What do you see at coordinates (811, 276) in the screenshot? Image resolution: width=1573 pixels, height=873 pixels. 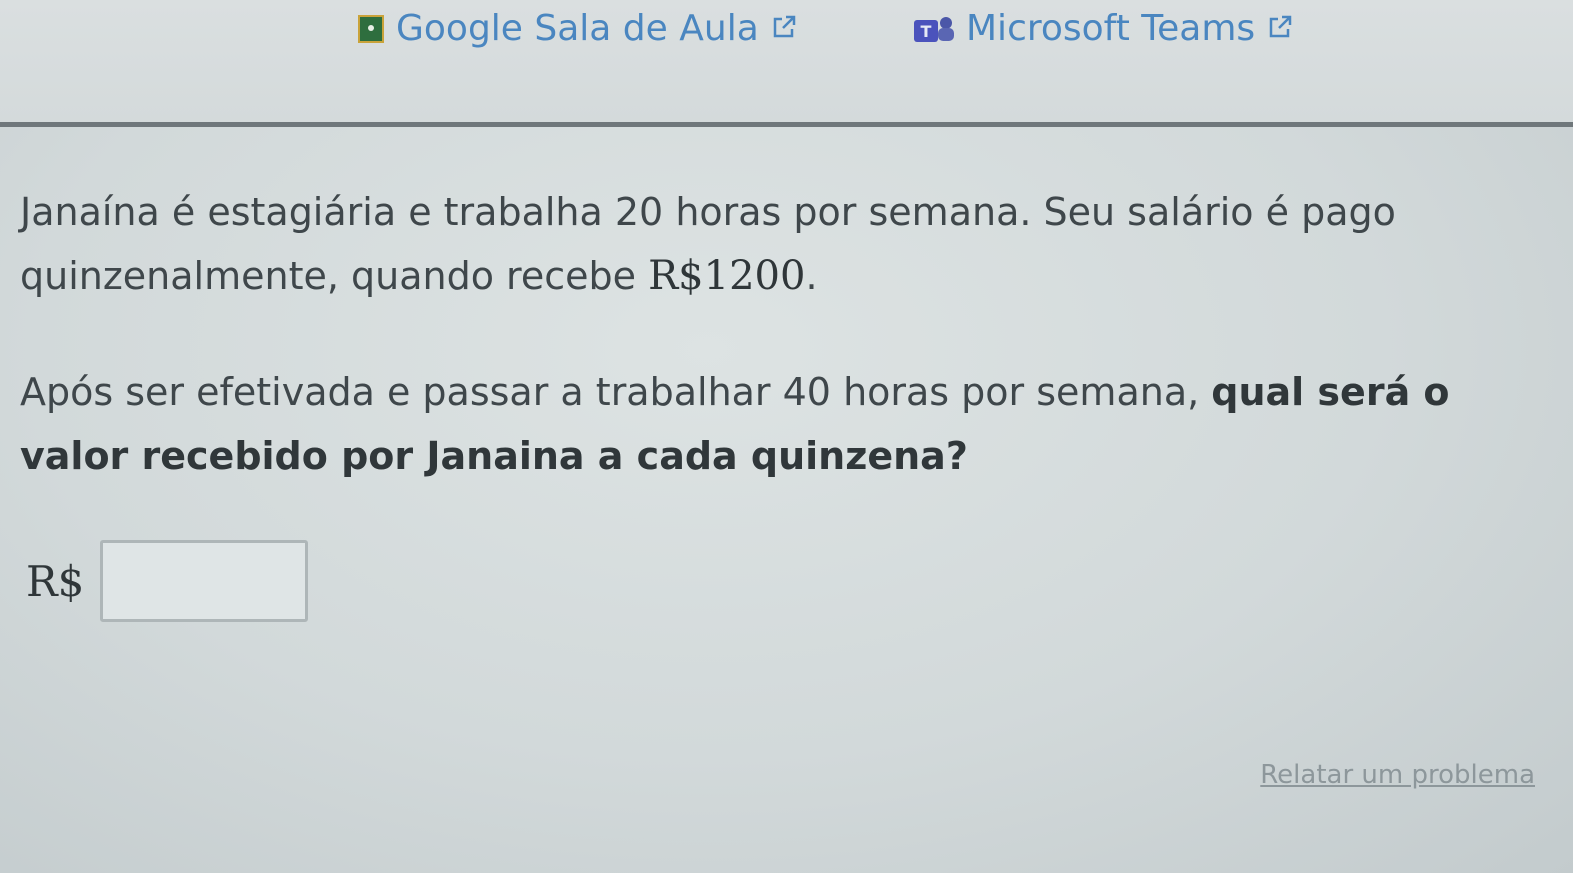 I see `question-period: .` at bounding box center [811, 276].